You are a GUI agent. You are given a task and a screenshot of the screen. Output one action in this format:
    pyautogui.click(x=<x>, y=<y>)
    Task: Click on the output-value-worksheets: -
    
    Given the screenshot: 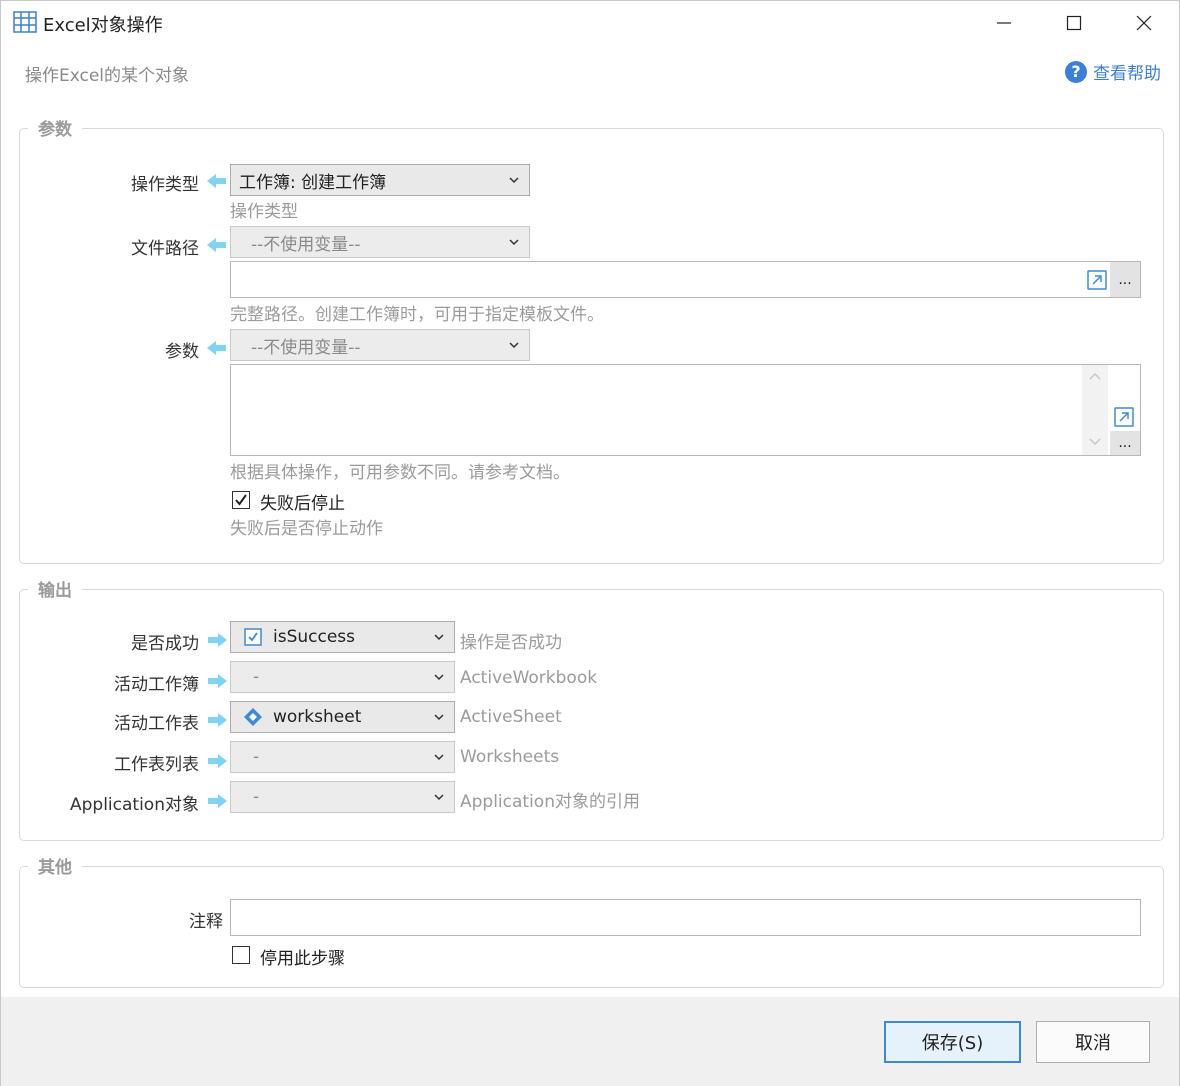 What is the action you would take?
    pyautogui.click(x=256, y=757)
    